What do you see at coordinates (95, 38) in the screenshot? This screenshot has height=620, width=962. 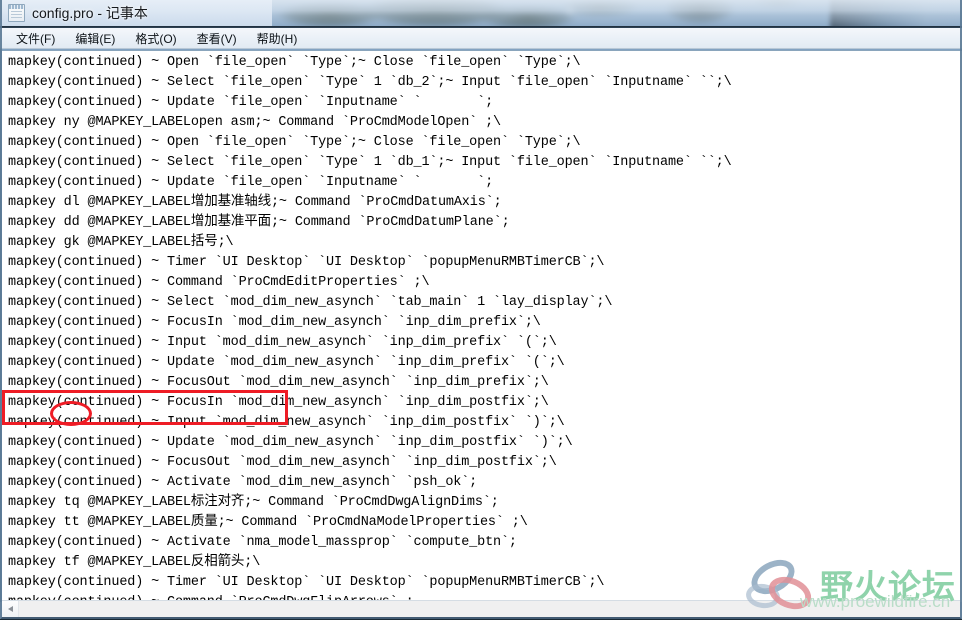 I see `menu-item-edit: 编辑(E)` at bounding box center [95, 38].